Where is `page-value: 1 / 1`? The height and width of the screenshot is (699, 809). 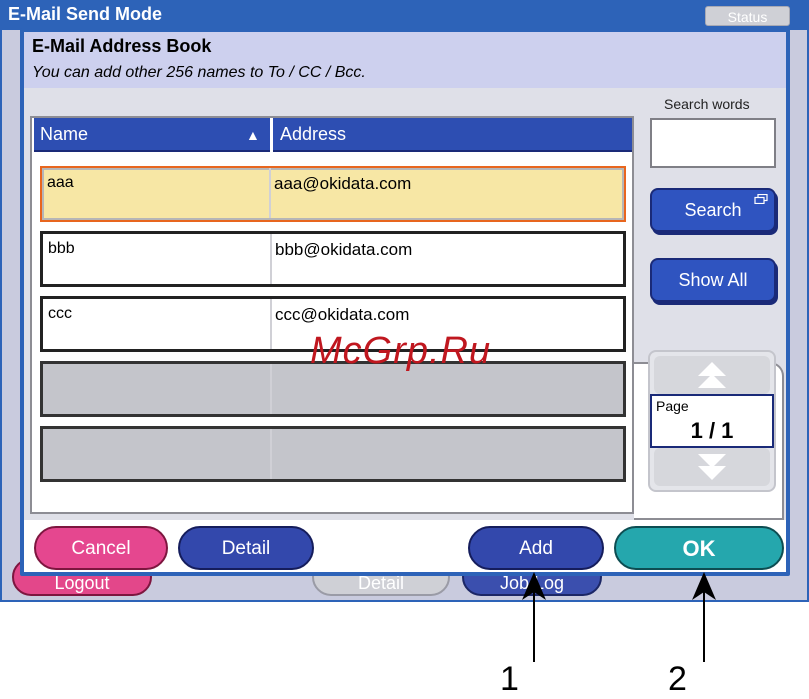
page-value: 1 / 1 is located at coordinates (712, 430).